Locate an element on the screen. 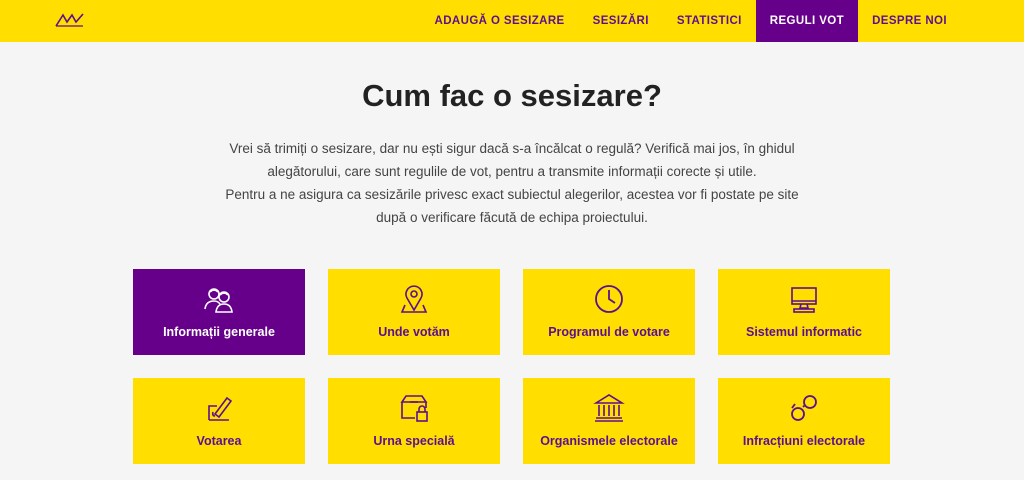  card-label: Unde votăm is located at coordinates (414, 332).